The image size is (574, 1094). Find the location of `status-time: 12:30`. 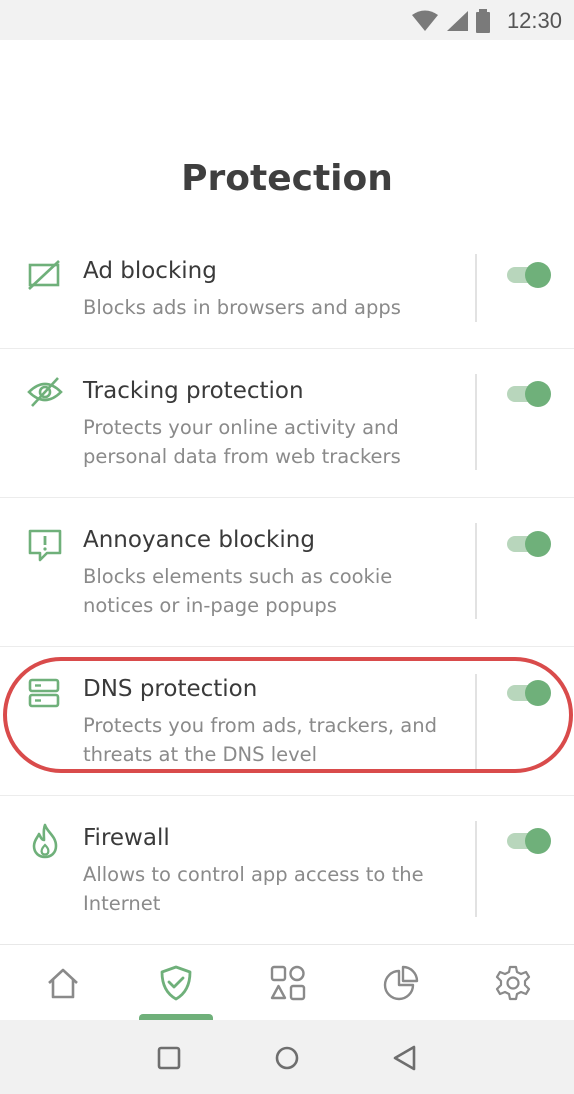

status-time: 12:30 is located at coordinates (534, 20).